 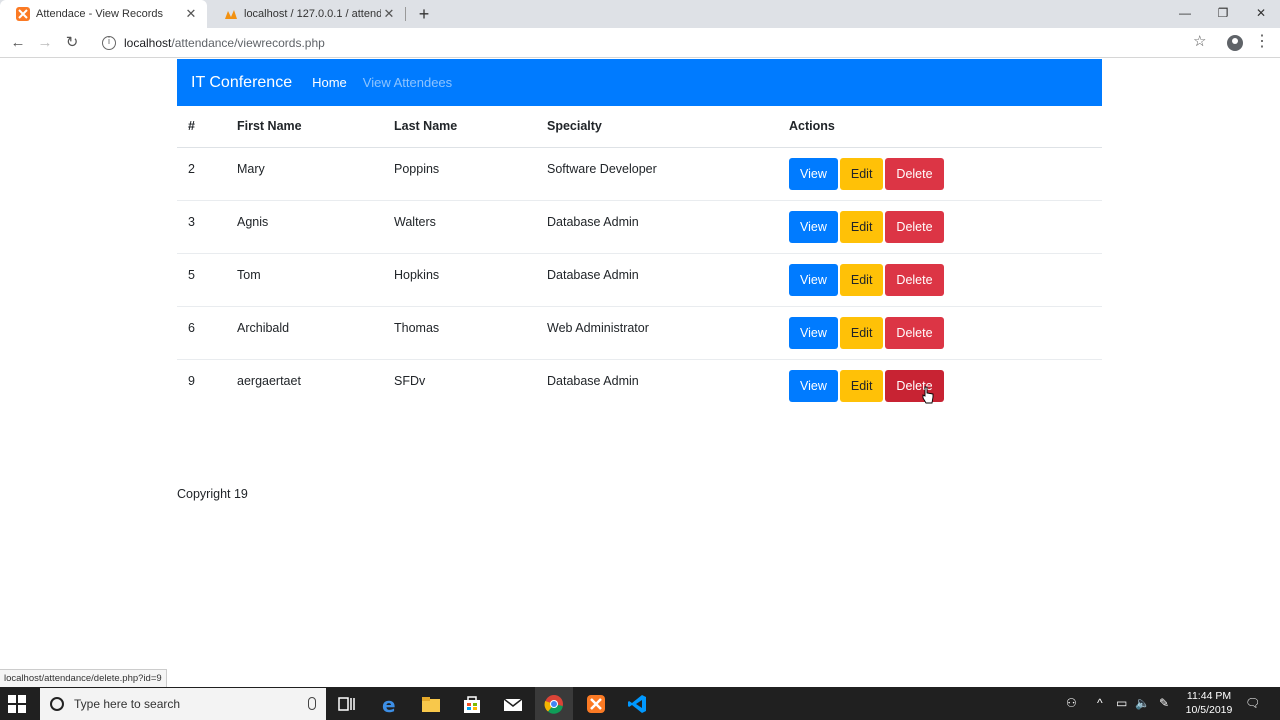 I want to click on edge-browser-icon: e, so click(x=390, y=704).